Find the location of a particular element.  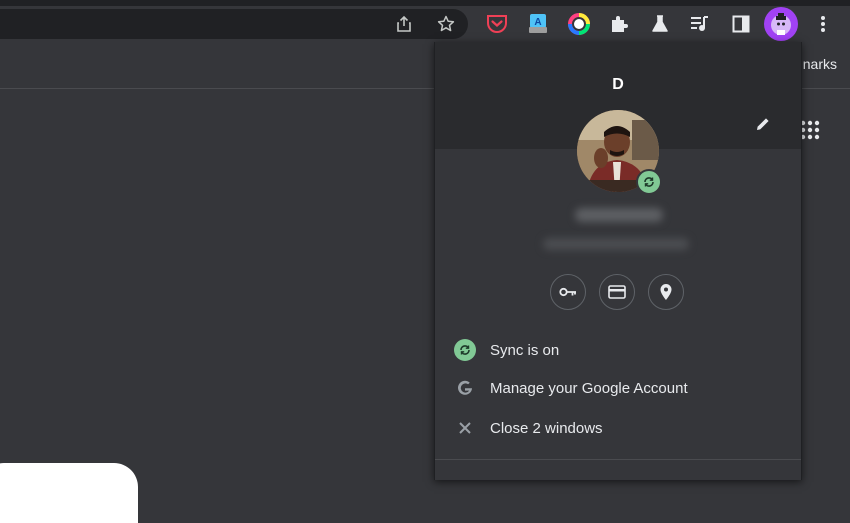

share-icon is located at coordinates (404, 24).